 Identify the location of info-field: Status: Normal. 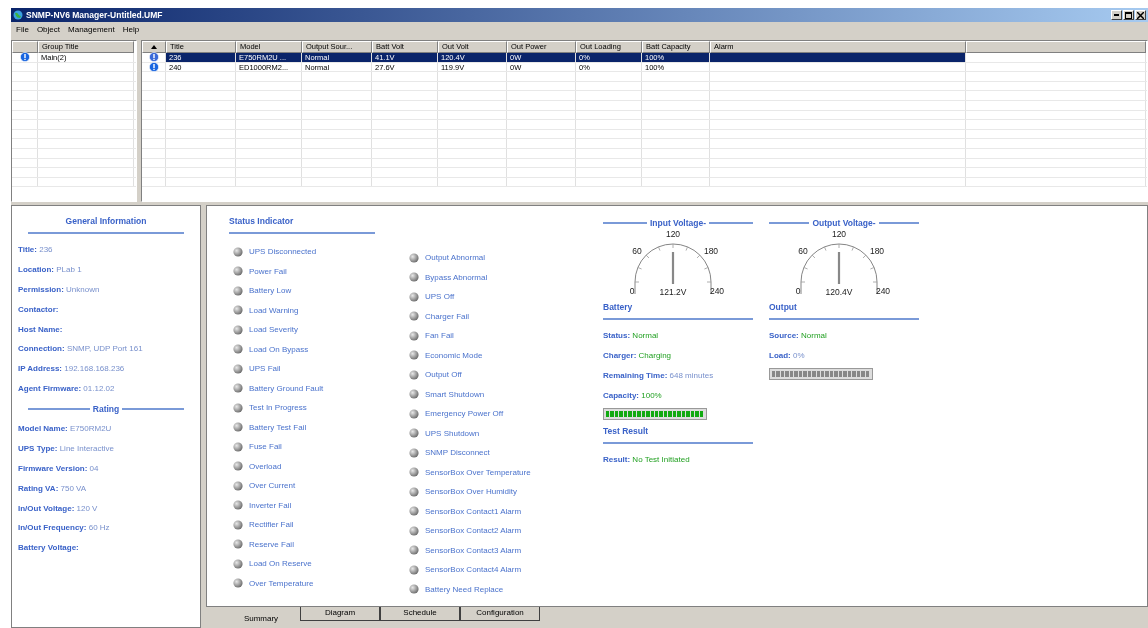
(678, 336).